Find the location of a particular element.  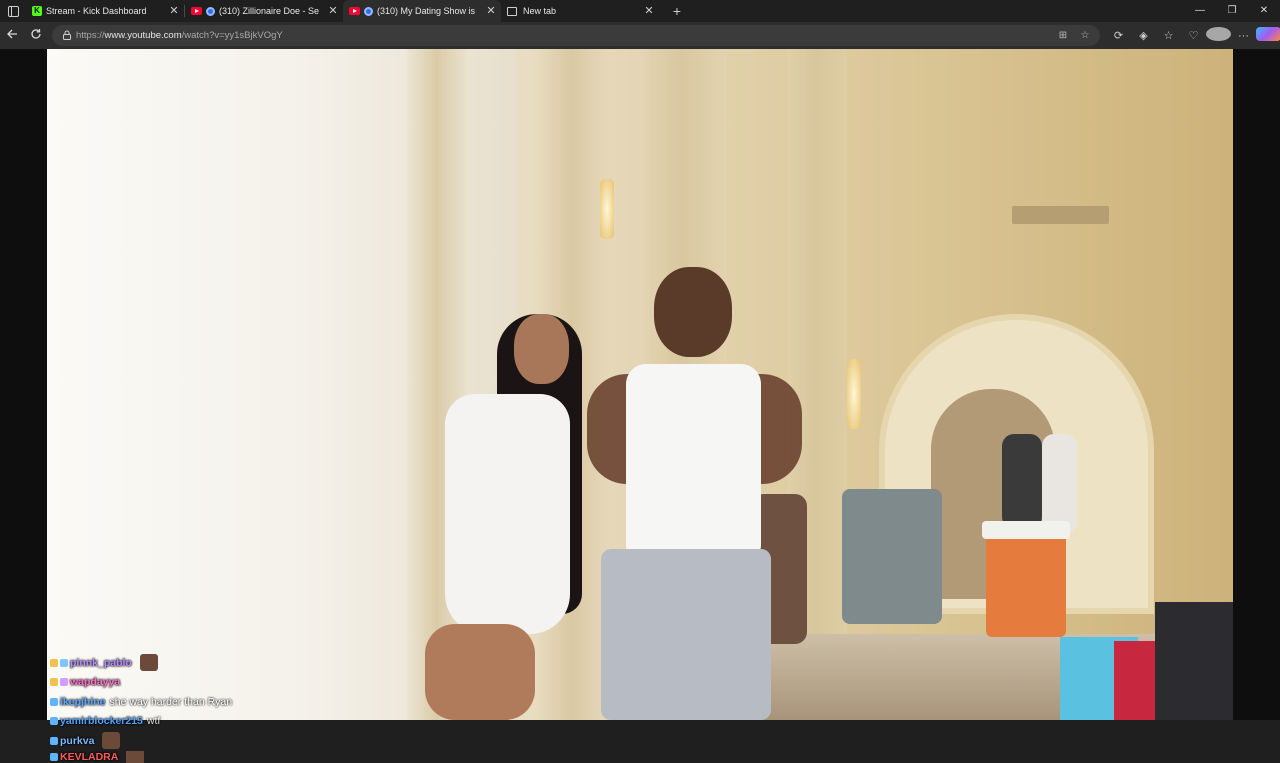

reload-icon is located at coordinates (36, 33).